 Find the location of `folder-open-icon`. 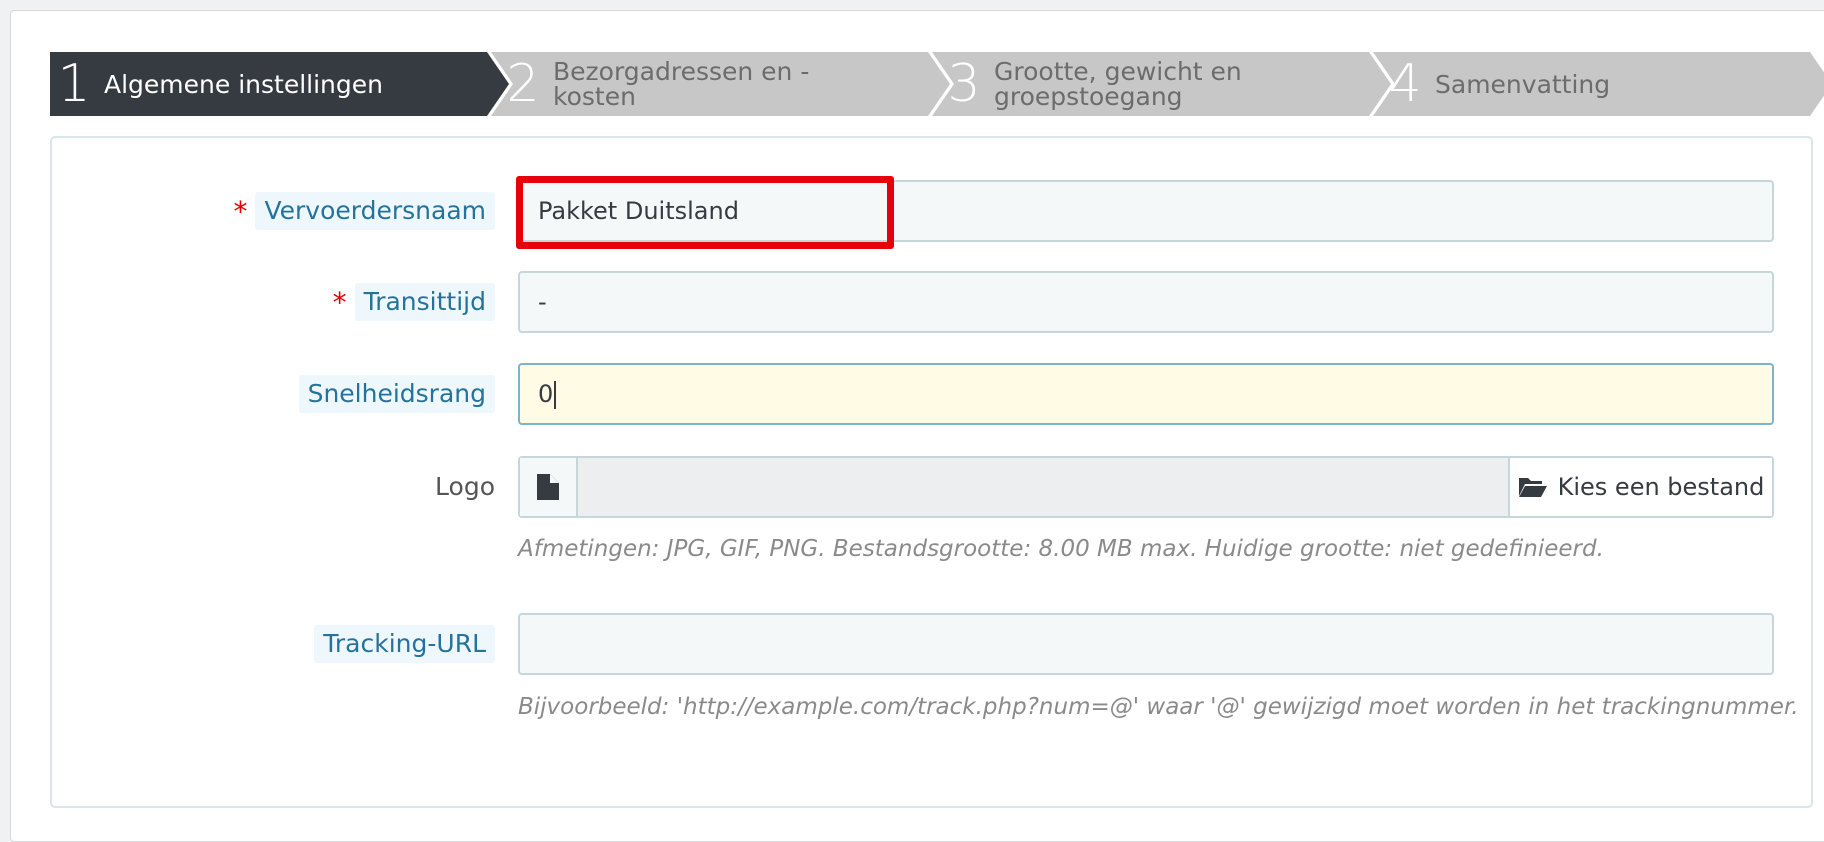

folder-open-icon is located at coordinates (1532, 487).